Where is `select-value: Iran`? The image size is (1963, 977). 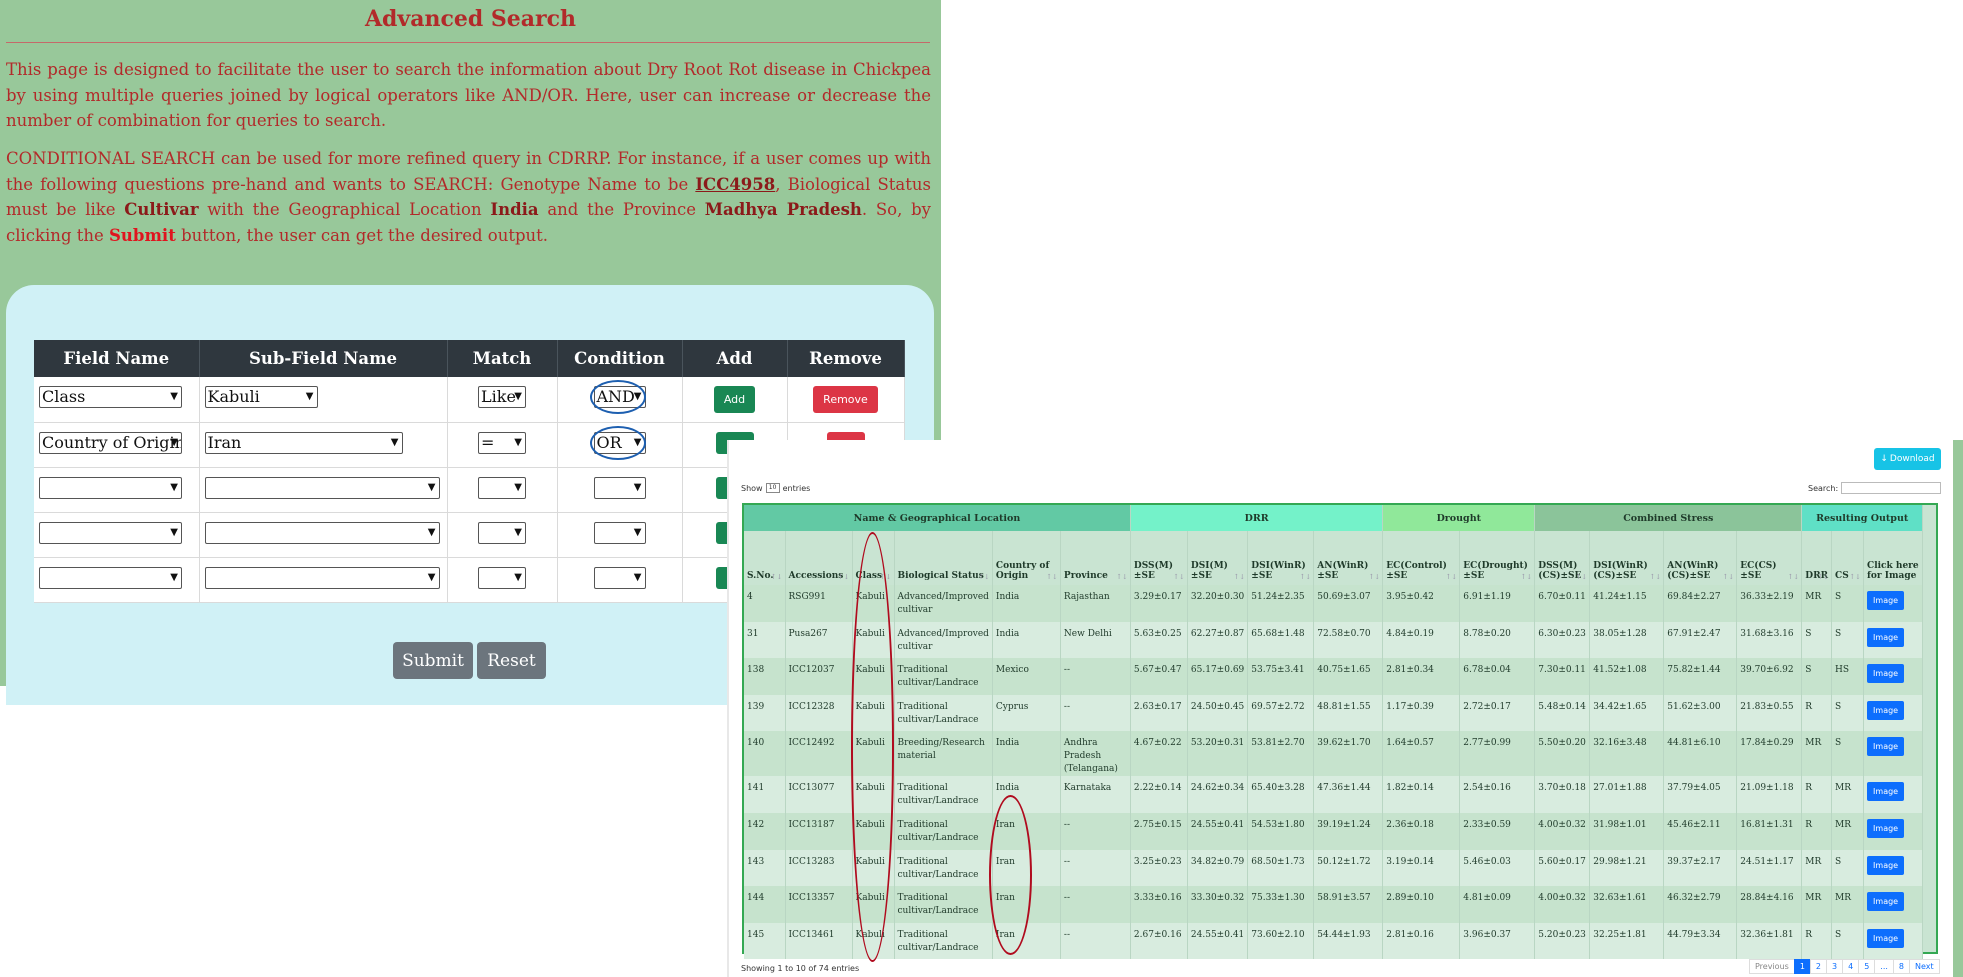 select-value: Iran is located at coordinates (224, 442).